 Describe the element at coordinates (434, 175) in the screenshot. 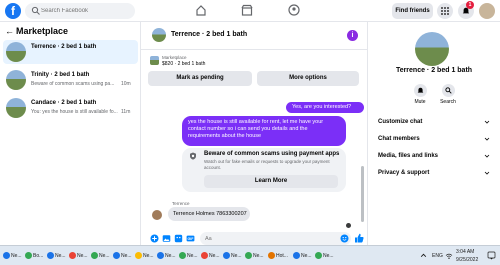

I see `privacy-support-row: Privacy & support` at that location.